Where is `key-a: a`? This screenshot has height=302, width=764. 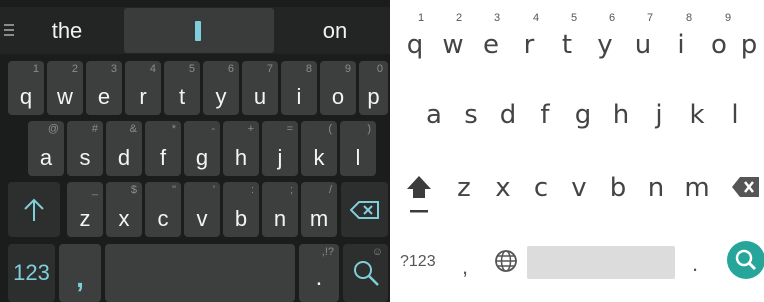
key-a: a is located at coordinates (434, 115).